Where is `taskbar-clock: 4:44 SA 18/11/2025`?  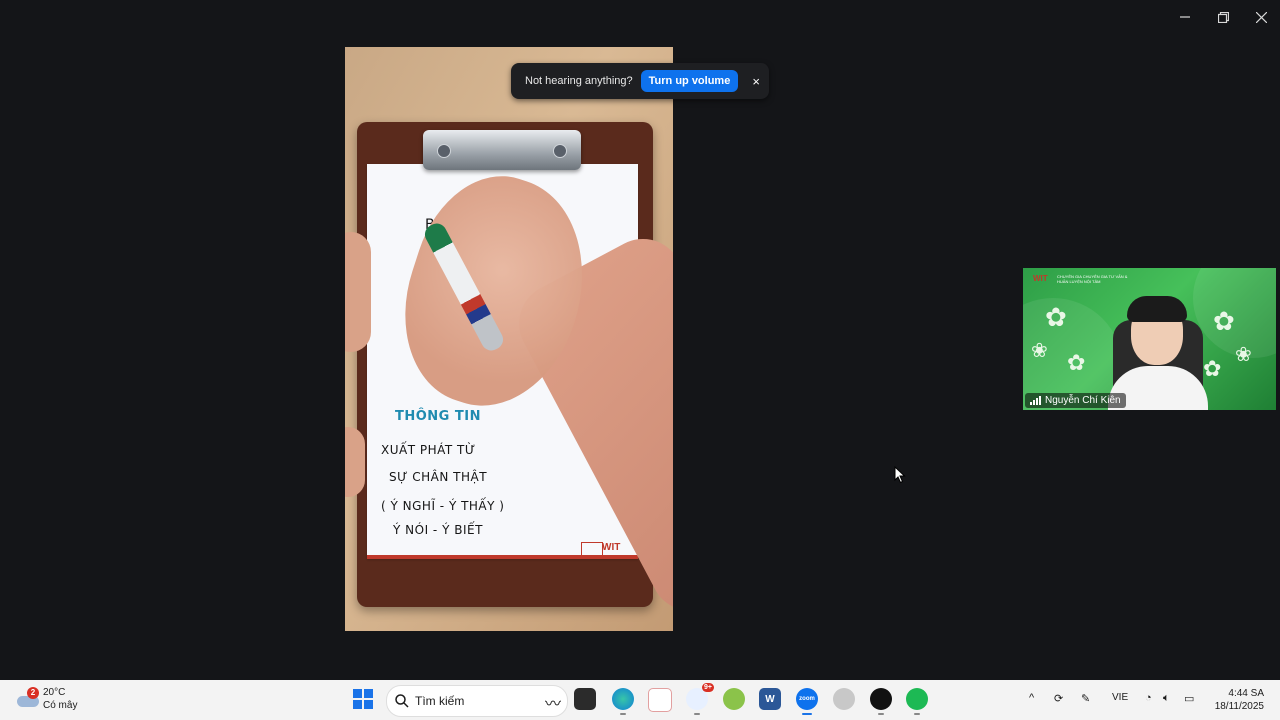
taskbar-clock: 4:44 SA 18/11/2025 is located at coordinates (1239, 700).